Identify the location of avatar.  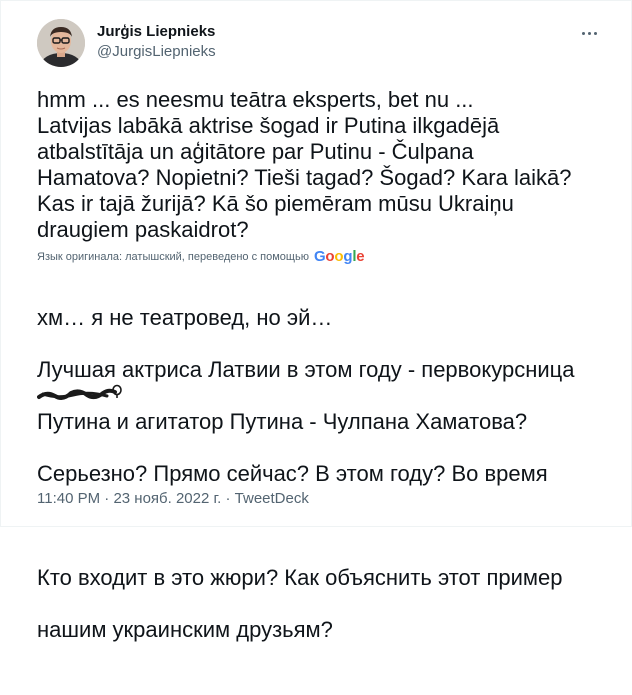
(61, 43).